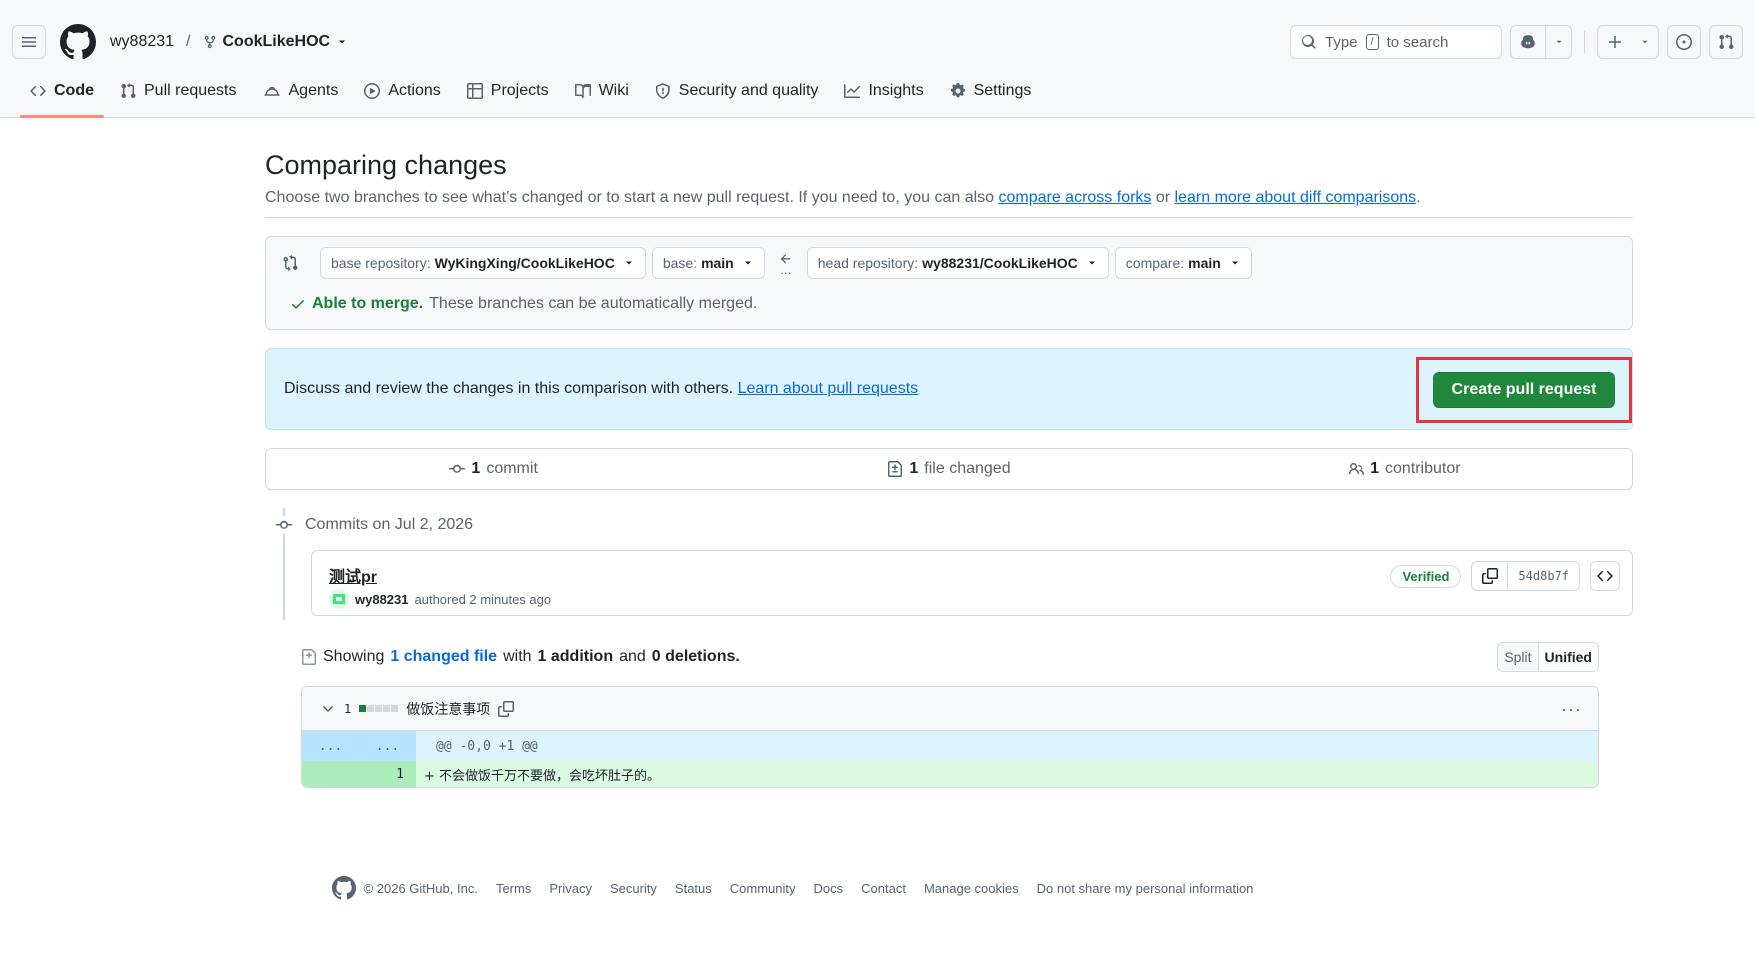 The height and width of the screenshot is (980, 1755). I want to click on pull-requests-button, so click(1726, 42).